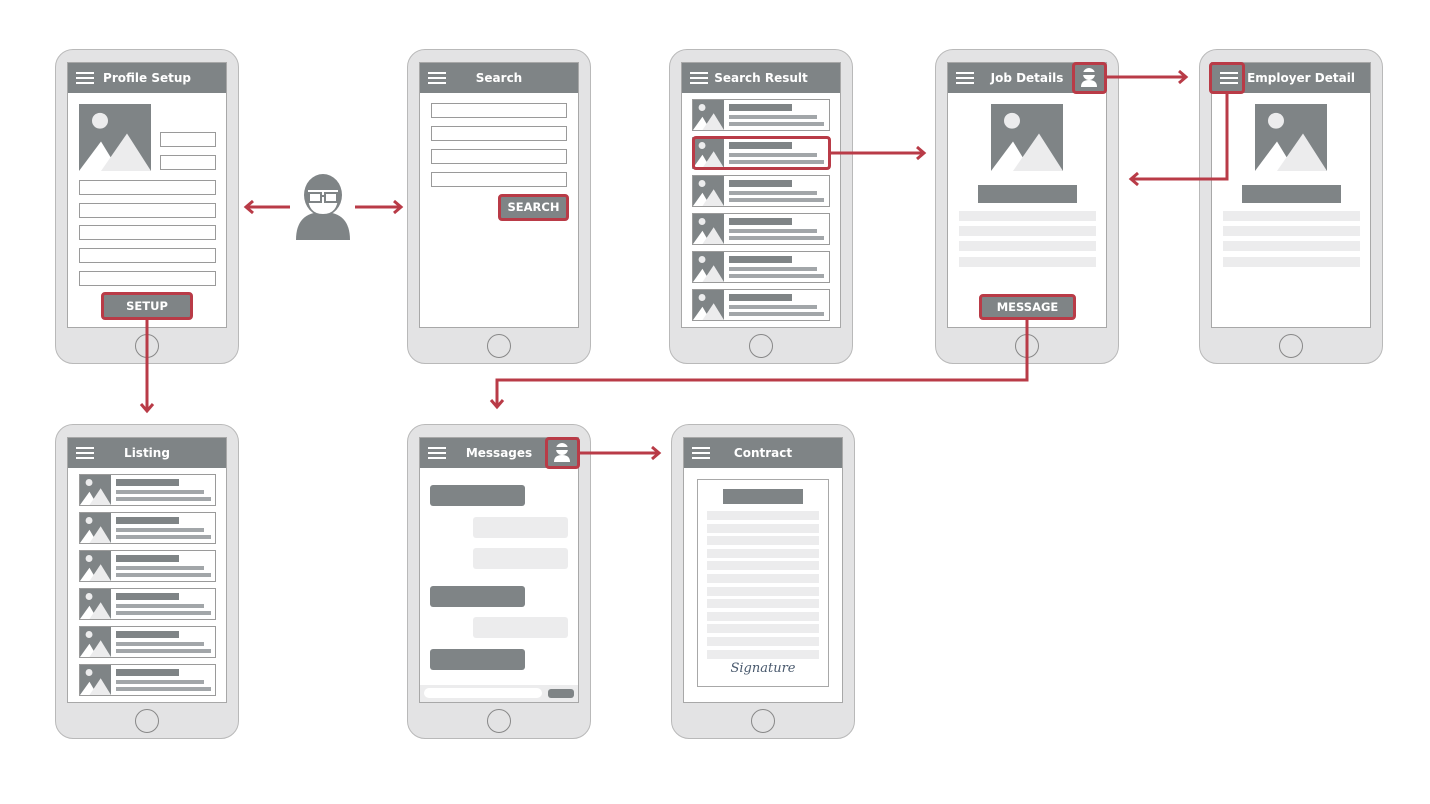 Image resolution: width=1430 pixels, height=804 pixels. Describe the element at coordinates (1301, 78) in the screenshot. I see `screen-title: Employer Detail` at that location.